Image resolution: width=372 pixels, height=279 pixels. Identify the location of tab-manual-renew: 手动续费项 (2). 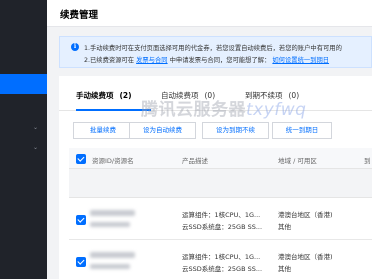
(104, 95).